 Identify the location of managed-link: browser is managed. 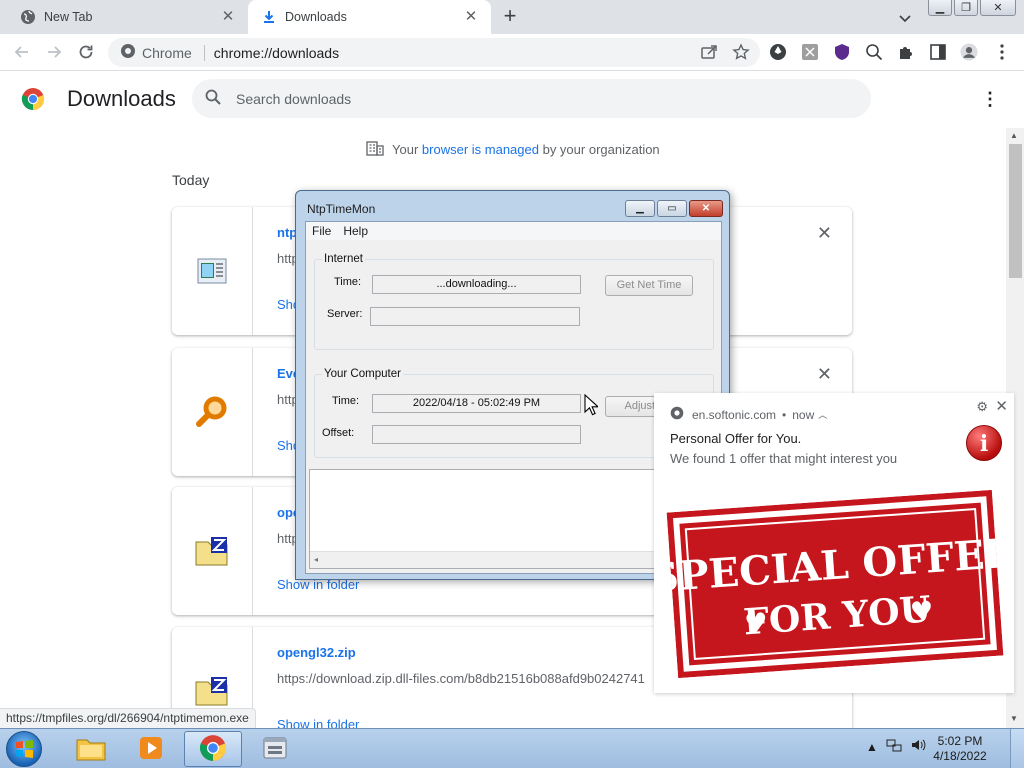
(480, 149).